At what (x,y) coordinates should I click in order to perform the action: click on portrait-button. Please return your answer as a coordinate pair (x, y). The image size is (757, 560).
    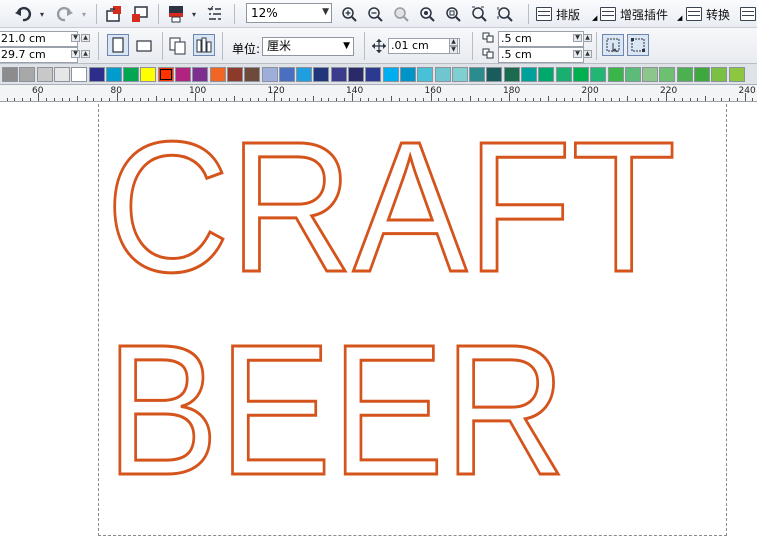
    Looking at the image, I should click on (118, 45).